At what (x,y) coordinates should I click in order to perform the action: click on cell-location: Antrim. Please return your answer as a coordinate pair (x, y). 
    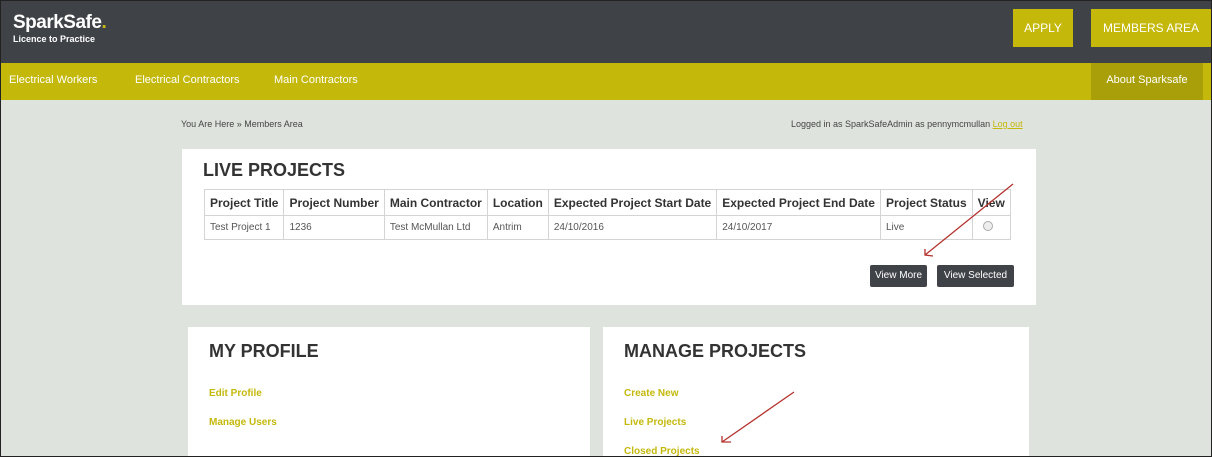
    Looking at the image, I should click on (517, 227).